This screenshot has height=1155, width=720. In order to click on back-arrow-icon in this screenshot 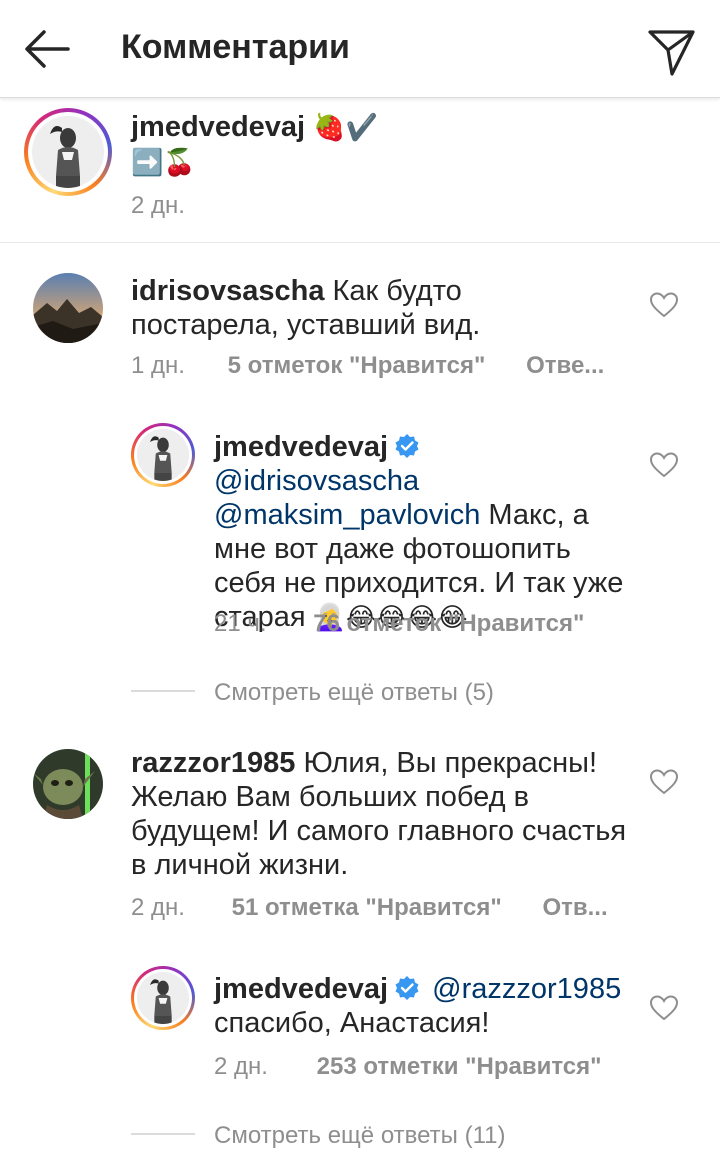, I will do `click(47, 49)`.